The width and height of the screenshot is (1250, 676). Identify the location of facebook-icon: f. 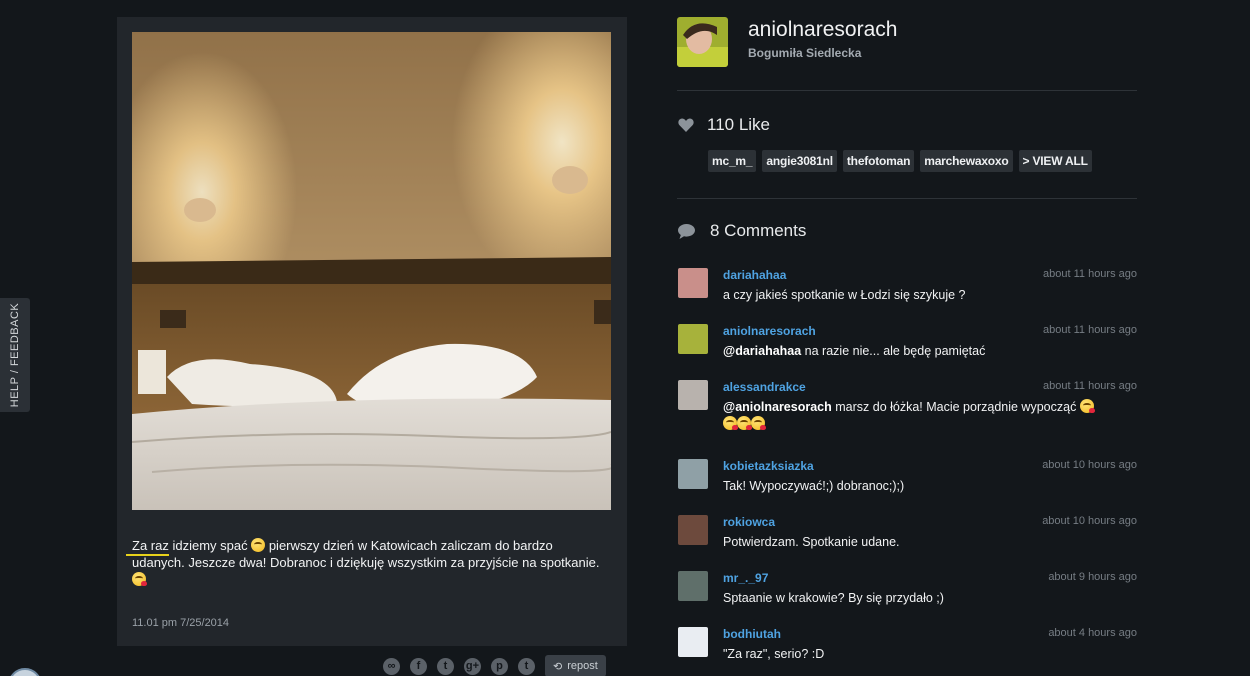
(418, 666).